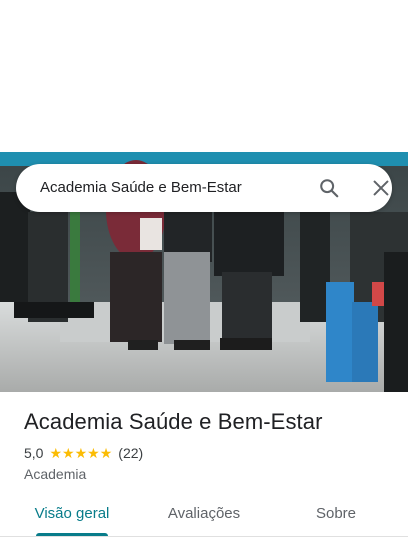  Describe the element at coordinates (209, 453) in the screenshot. I see `rating-row: 5,0 ★ ★ ★ ★ ★ (22)` at that location.